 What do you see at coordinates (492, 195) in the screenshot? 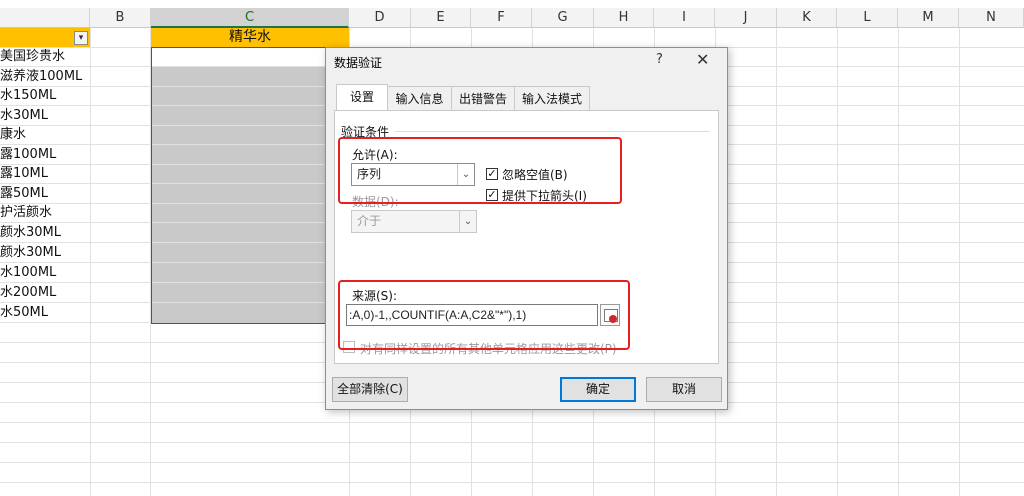
I see `in-cell-dropdown-checkbox: ✓` at bounding box center [492, 195].